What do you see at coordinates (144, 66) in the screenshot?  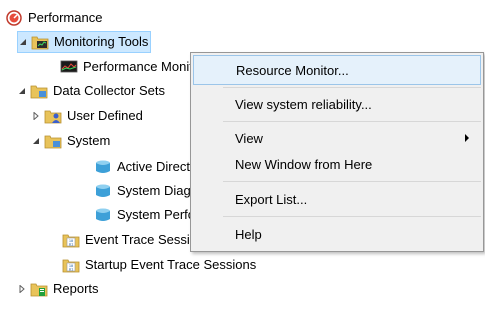 I see `tree-item-label: Performance Monitor` at bounding box center [144, 66].